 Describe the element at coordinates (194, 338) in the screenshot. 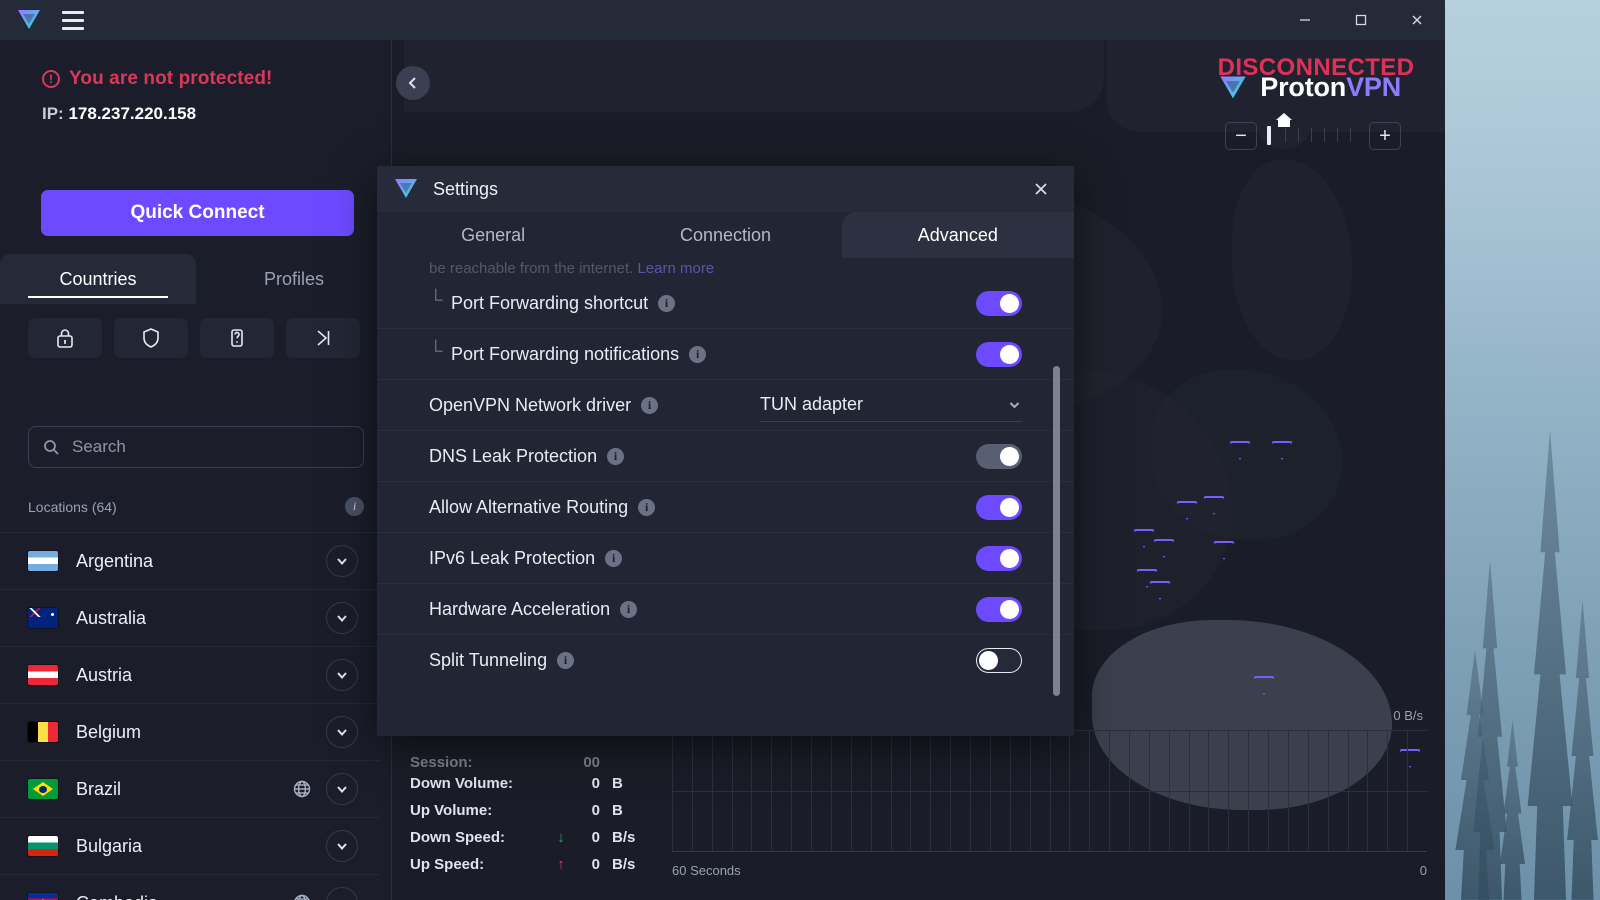

I see `server-filters` at that location.